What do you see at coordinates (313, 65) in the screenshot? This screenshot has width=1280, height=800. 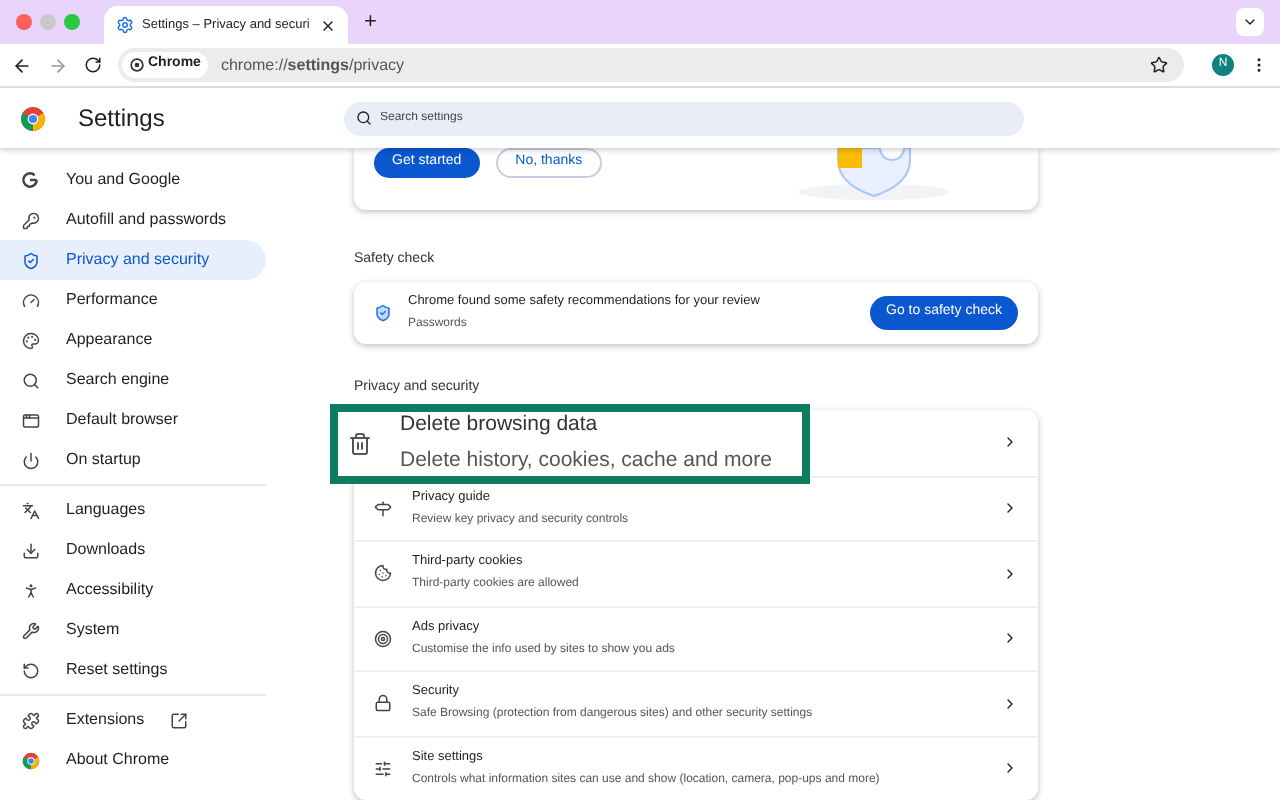 I see `url-text: chrome://settings/privacy` at bounding box center [313, 65].